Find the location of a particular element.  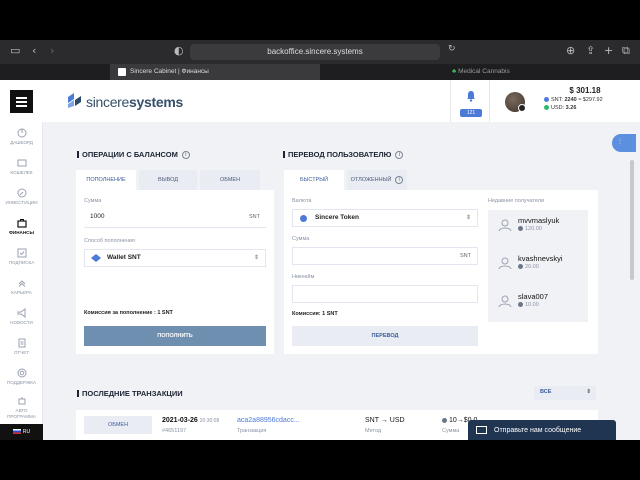

sidebar-item-support: ПОДДЕРЖКА is located at coordinates (21, 376).